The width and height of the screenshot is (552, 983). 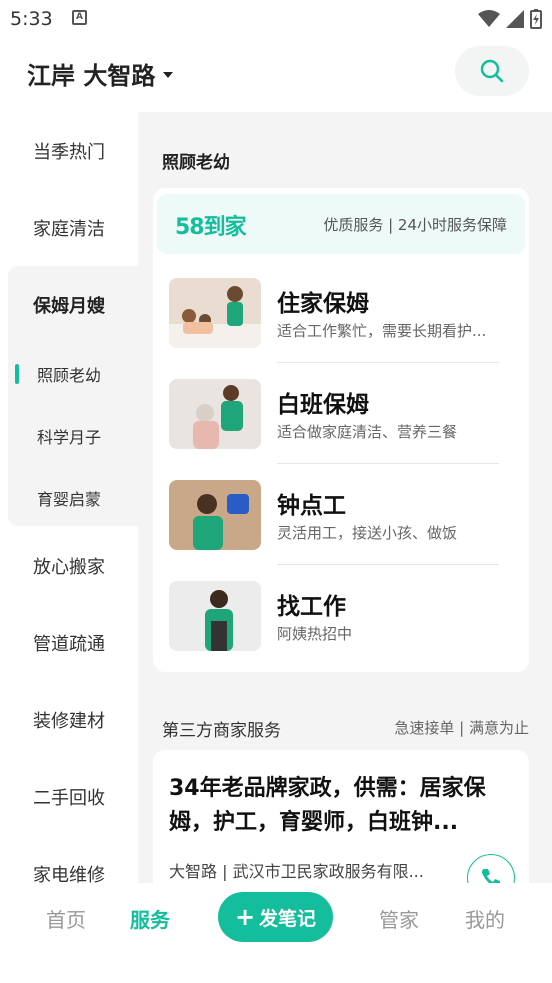 I want to click on header: 江岸 大智路, so click(x=276, y=75).